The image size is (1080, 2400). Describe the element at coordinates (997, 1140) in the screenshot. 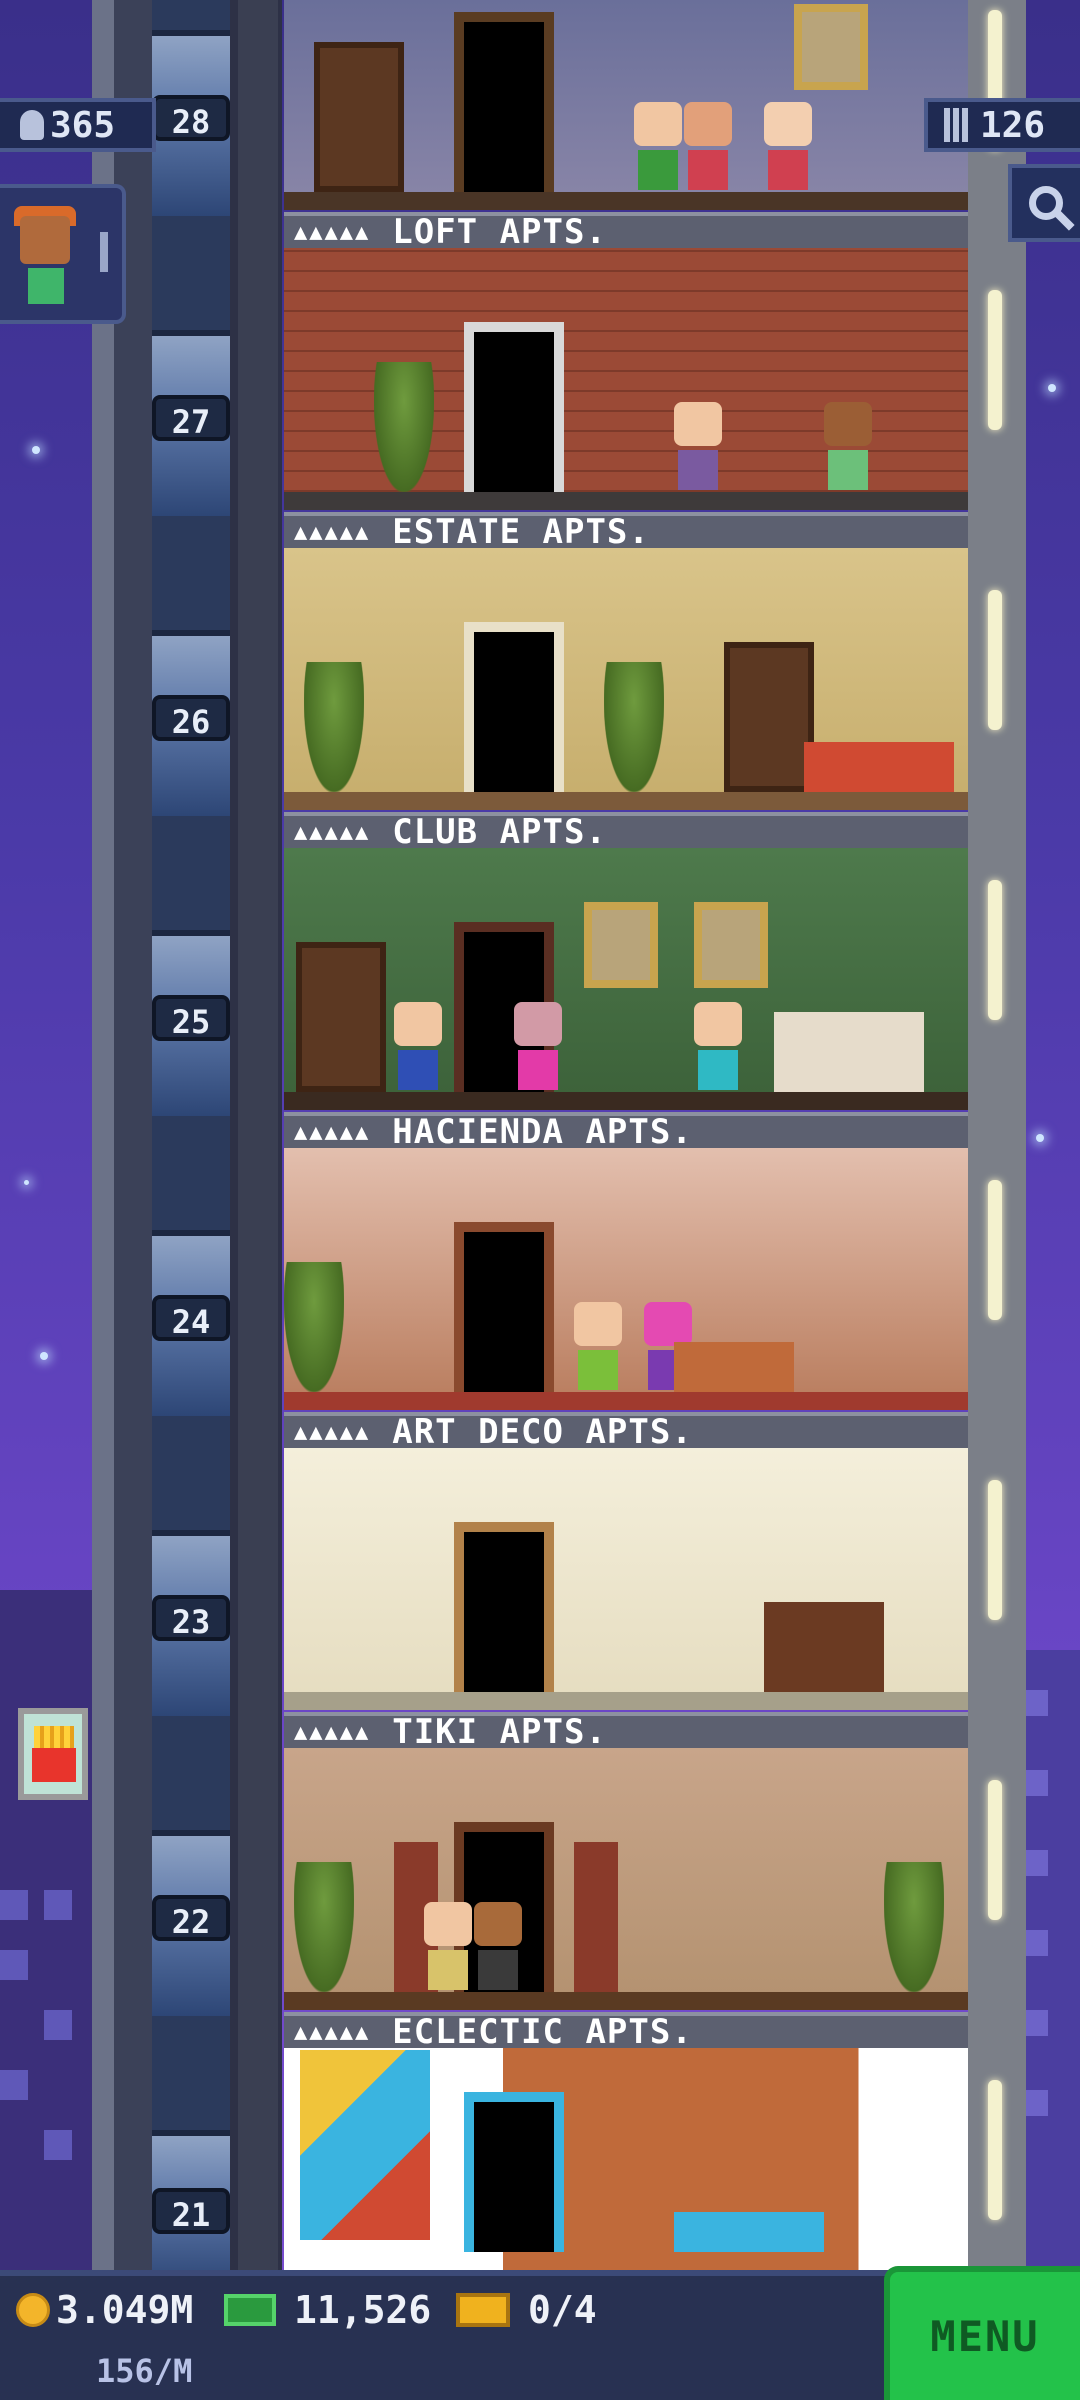

I see `tower-right-wall` at that location.